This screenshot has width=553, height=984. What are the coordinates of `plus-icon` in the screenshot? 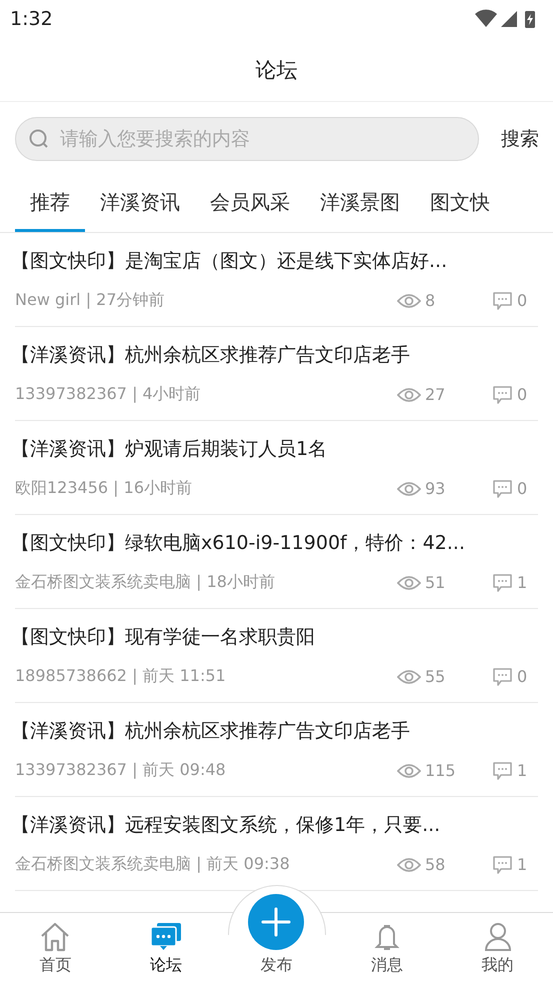 It's located at (276, 922).